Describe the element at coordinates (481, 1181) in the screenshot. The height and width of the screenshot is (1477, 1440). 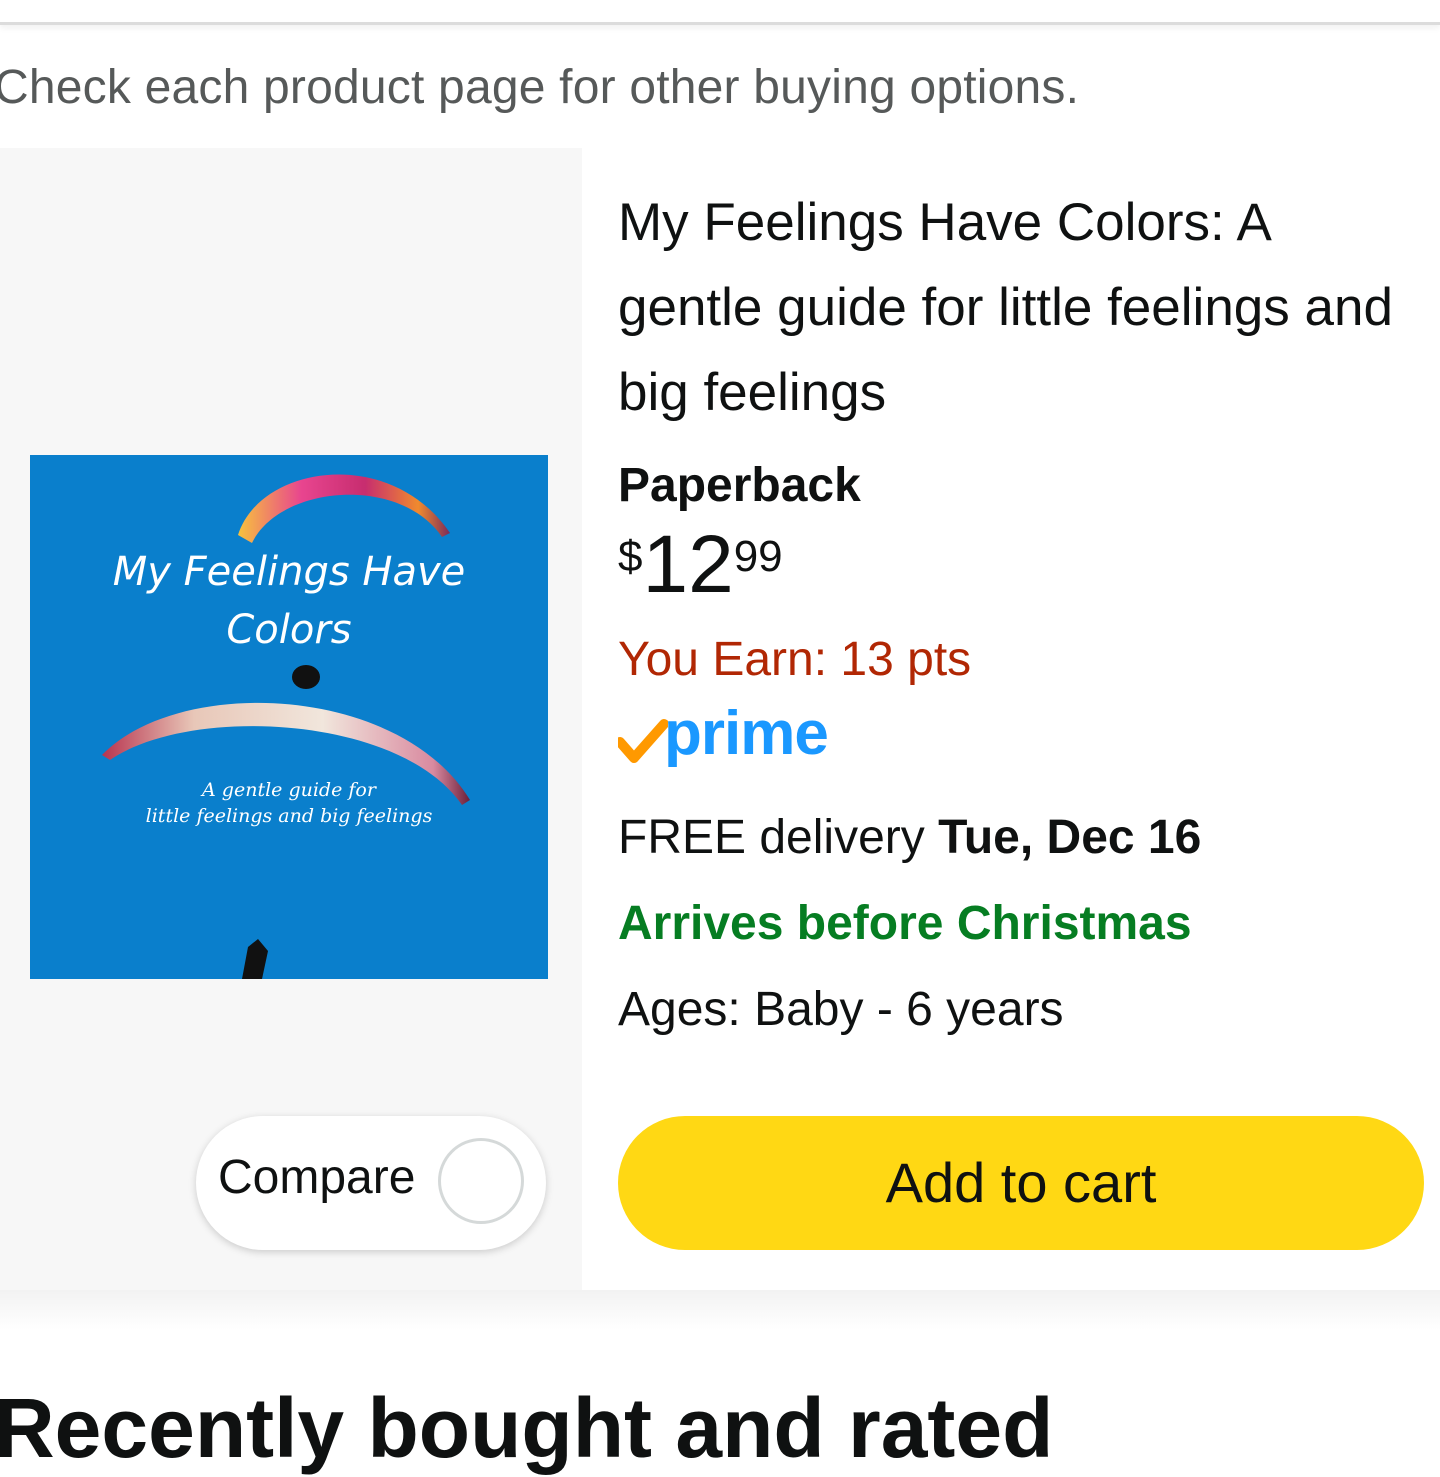
I see `compare-checkbox` at that location.